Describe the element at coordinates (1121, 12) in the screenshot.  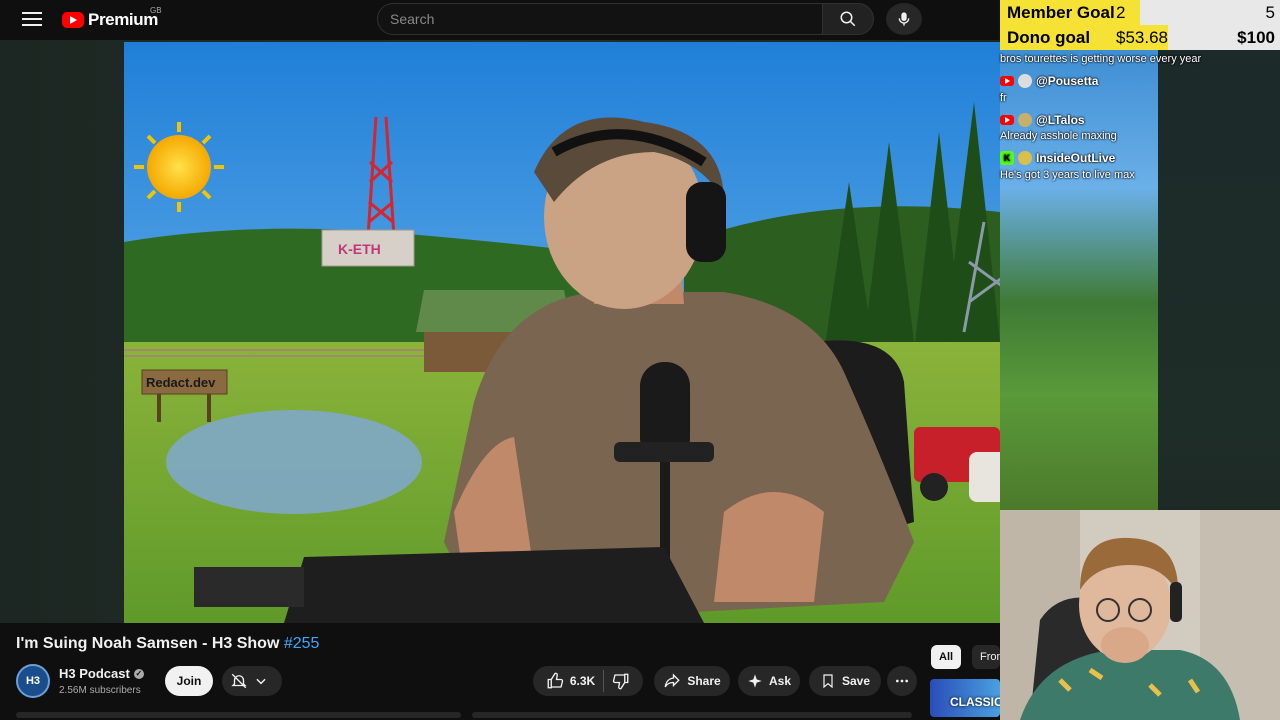
I see `member-goal-current: 2` at that location.